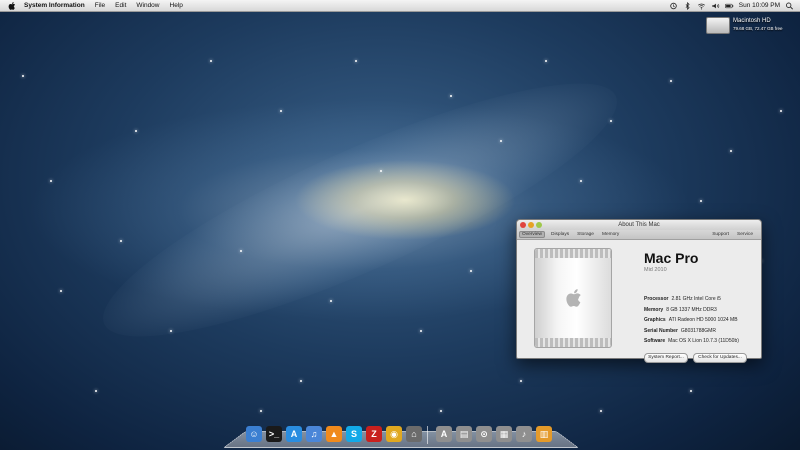 The image size is (800, 450). I want to click on menu-window: Window, so click(147, 5).